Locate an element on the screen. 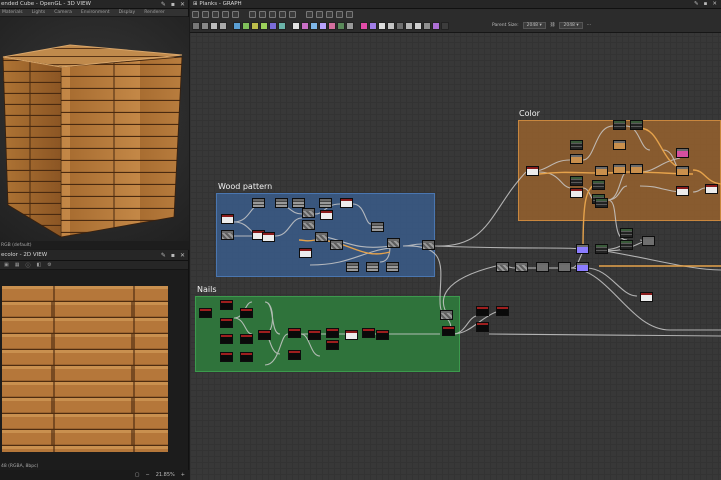 Image resolution: width=721 pixels, height=480 pixels. zoom-in-icon: + is located at coordinates (183, 475).